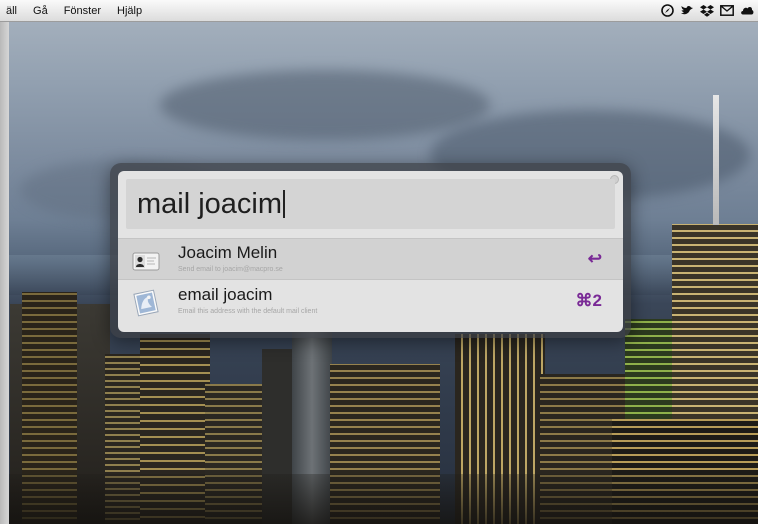 This screenshot has width=758, height=524. I want to click on search-query-text: mail joacim, so click(210, 203).